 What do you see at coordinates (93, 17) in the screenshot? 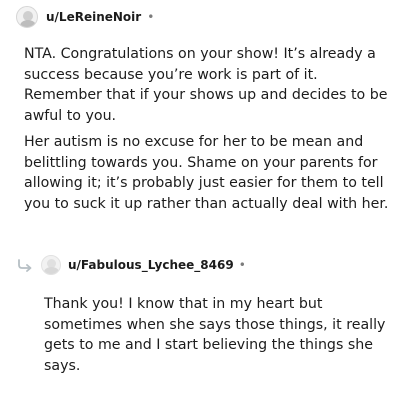
I see `comment-username: u/LeReineNoir` at bounding box center [93, 17].